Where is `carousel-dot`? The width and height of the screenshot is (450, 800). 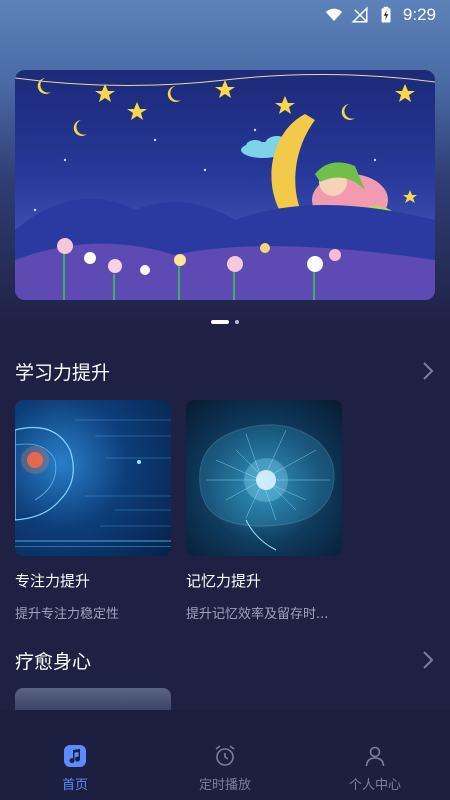
carousel-dot is located at coordinates (237, 322).